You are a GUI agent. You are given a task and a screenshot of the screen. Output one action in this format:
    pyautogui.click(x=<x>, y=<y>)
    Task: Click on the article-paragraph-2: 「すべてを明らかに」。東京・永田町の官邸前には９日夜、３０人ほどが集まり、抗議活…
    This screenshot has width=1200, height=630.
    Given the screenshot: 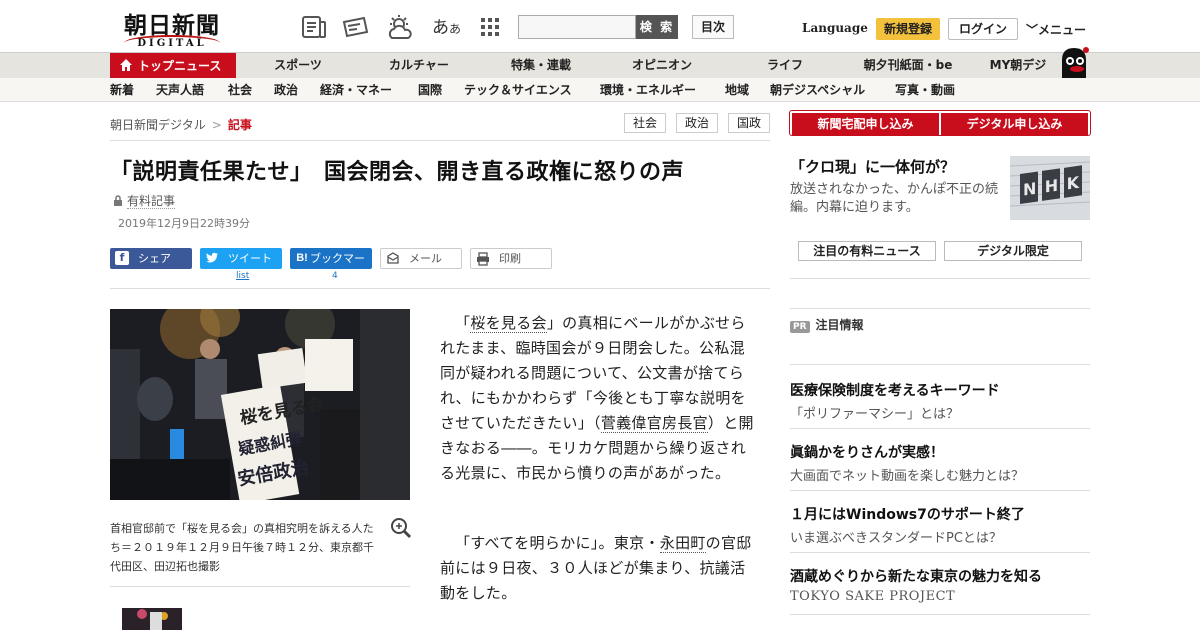 What is the action you would take?
    pyautogui.click(x=600, y=568)
    